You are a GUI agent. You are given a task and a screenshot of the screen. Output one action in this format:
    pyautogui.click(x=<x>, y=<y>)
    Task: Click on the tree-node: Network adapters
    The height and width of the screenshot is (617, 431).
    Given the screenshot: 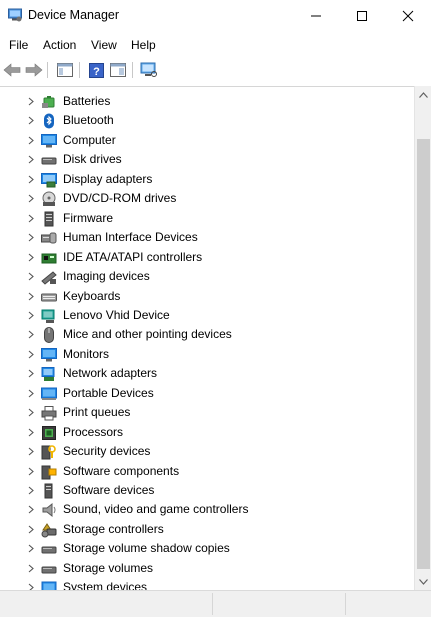 What is the action you would take?
    pyautogui.click(x=207, y=373)
    